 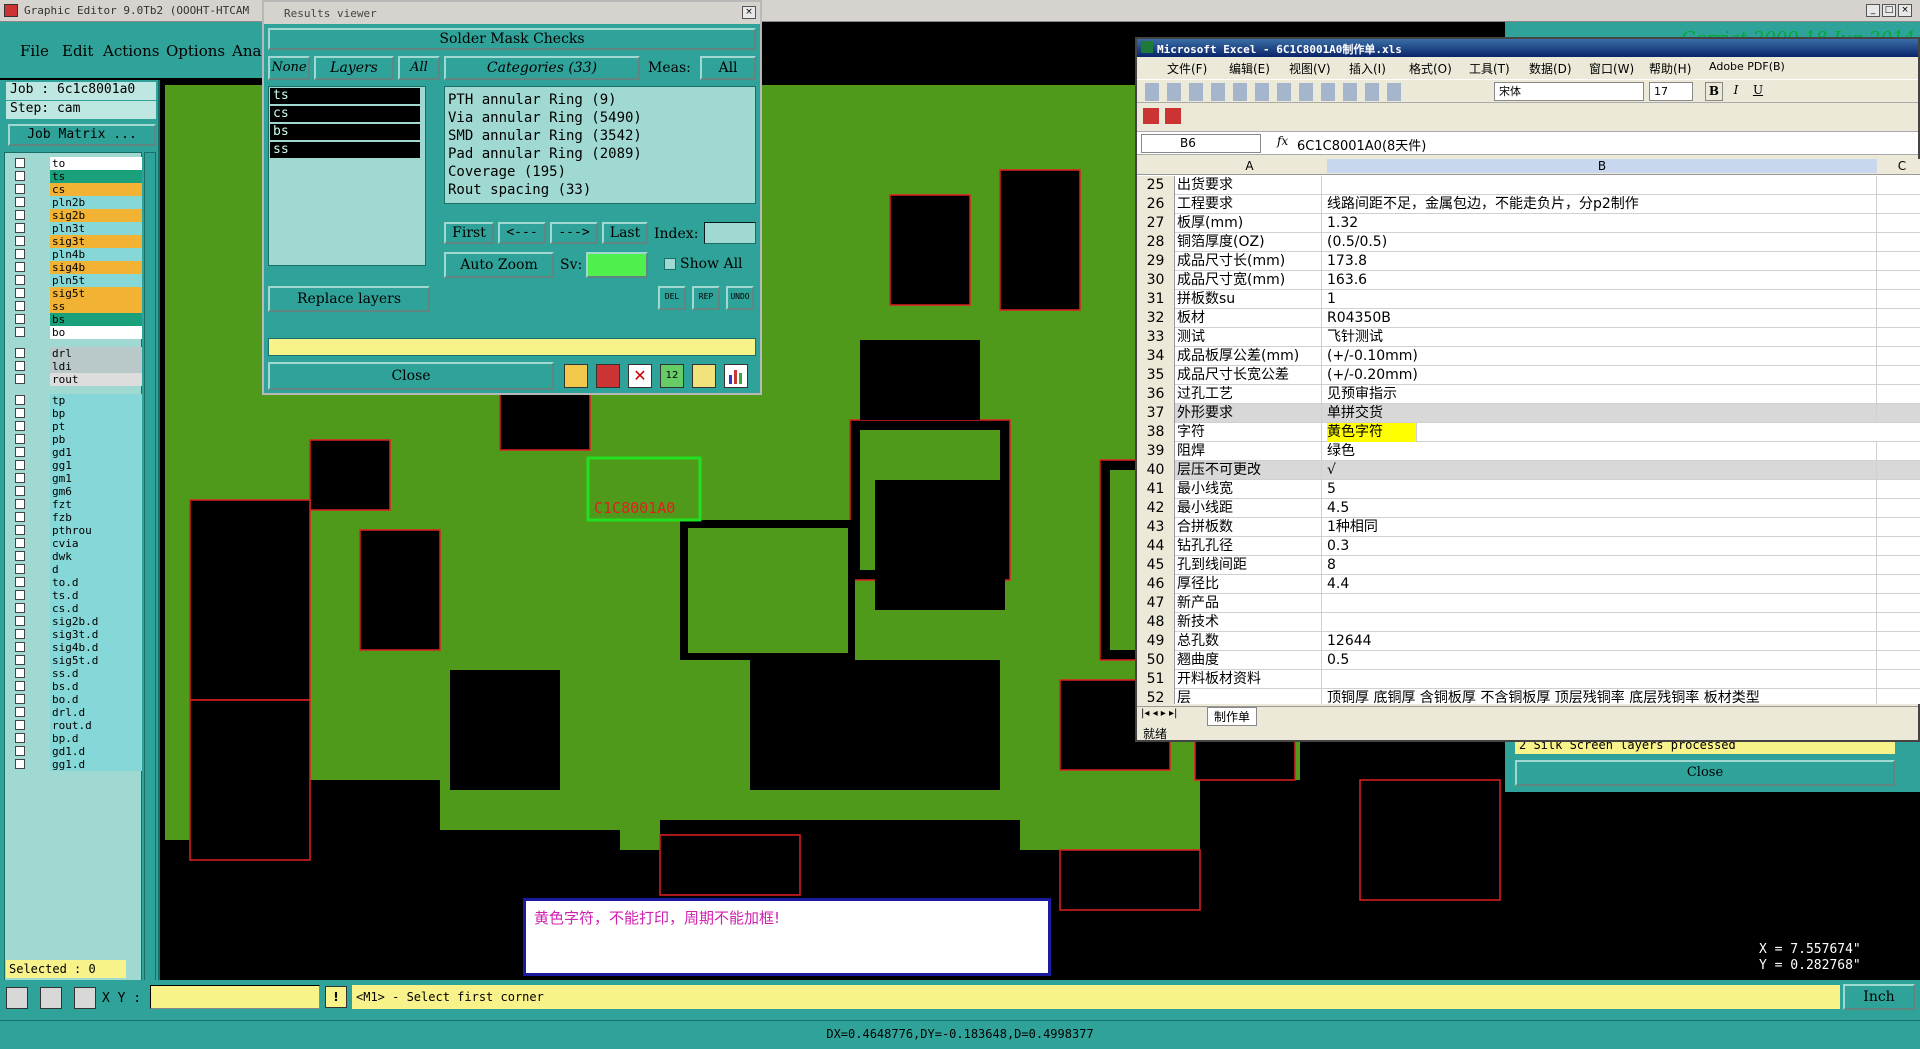 I want to click on cell-b: 0.3, so click(x=1602, y=546).